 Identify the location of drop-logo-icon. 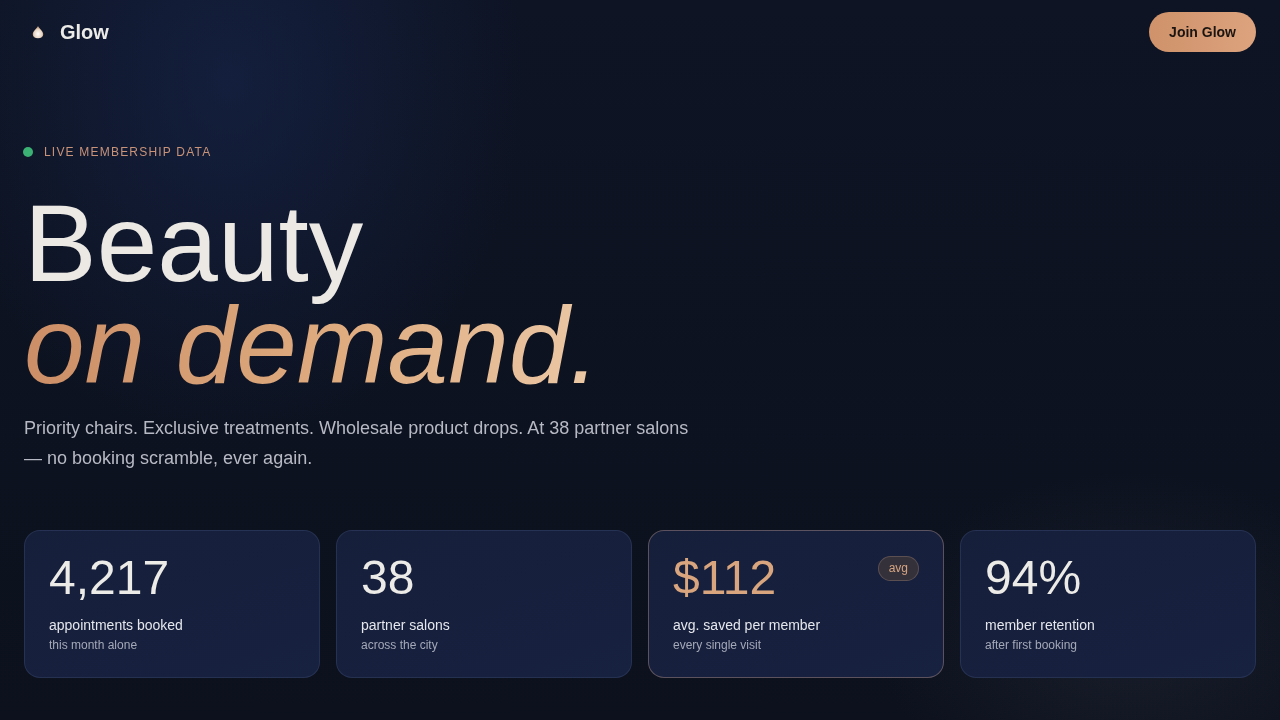
(38, 32).